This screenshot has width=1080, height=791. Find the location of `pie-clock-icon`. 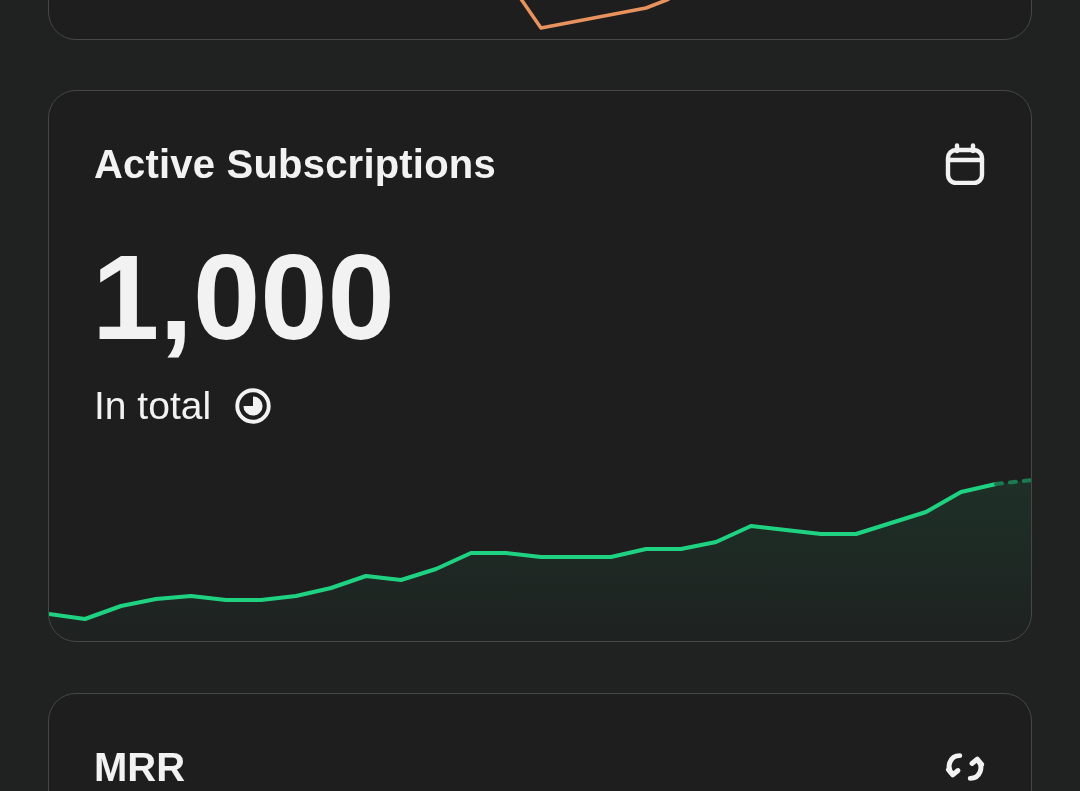

pie-clock-icon is located at coordinates (253, 405).